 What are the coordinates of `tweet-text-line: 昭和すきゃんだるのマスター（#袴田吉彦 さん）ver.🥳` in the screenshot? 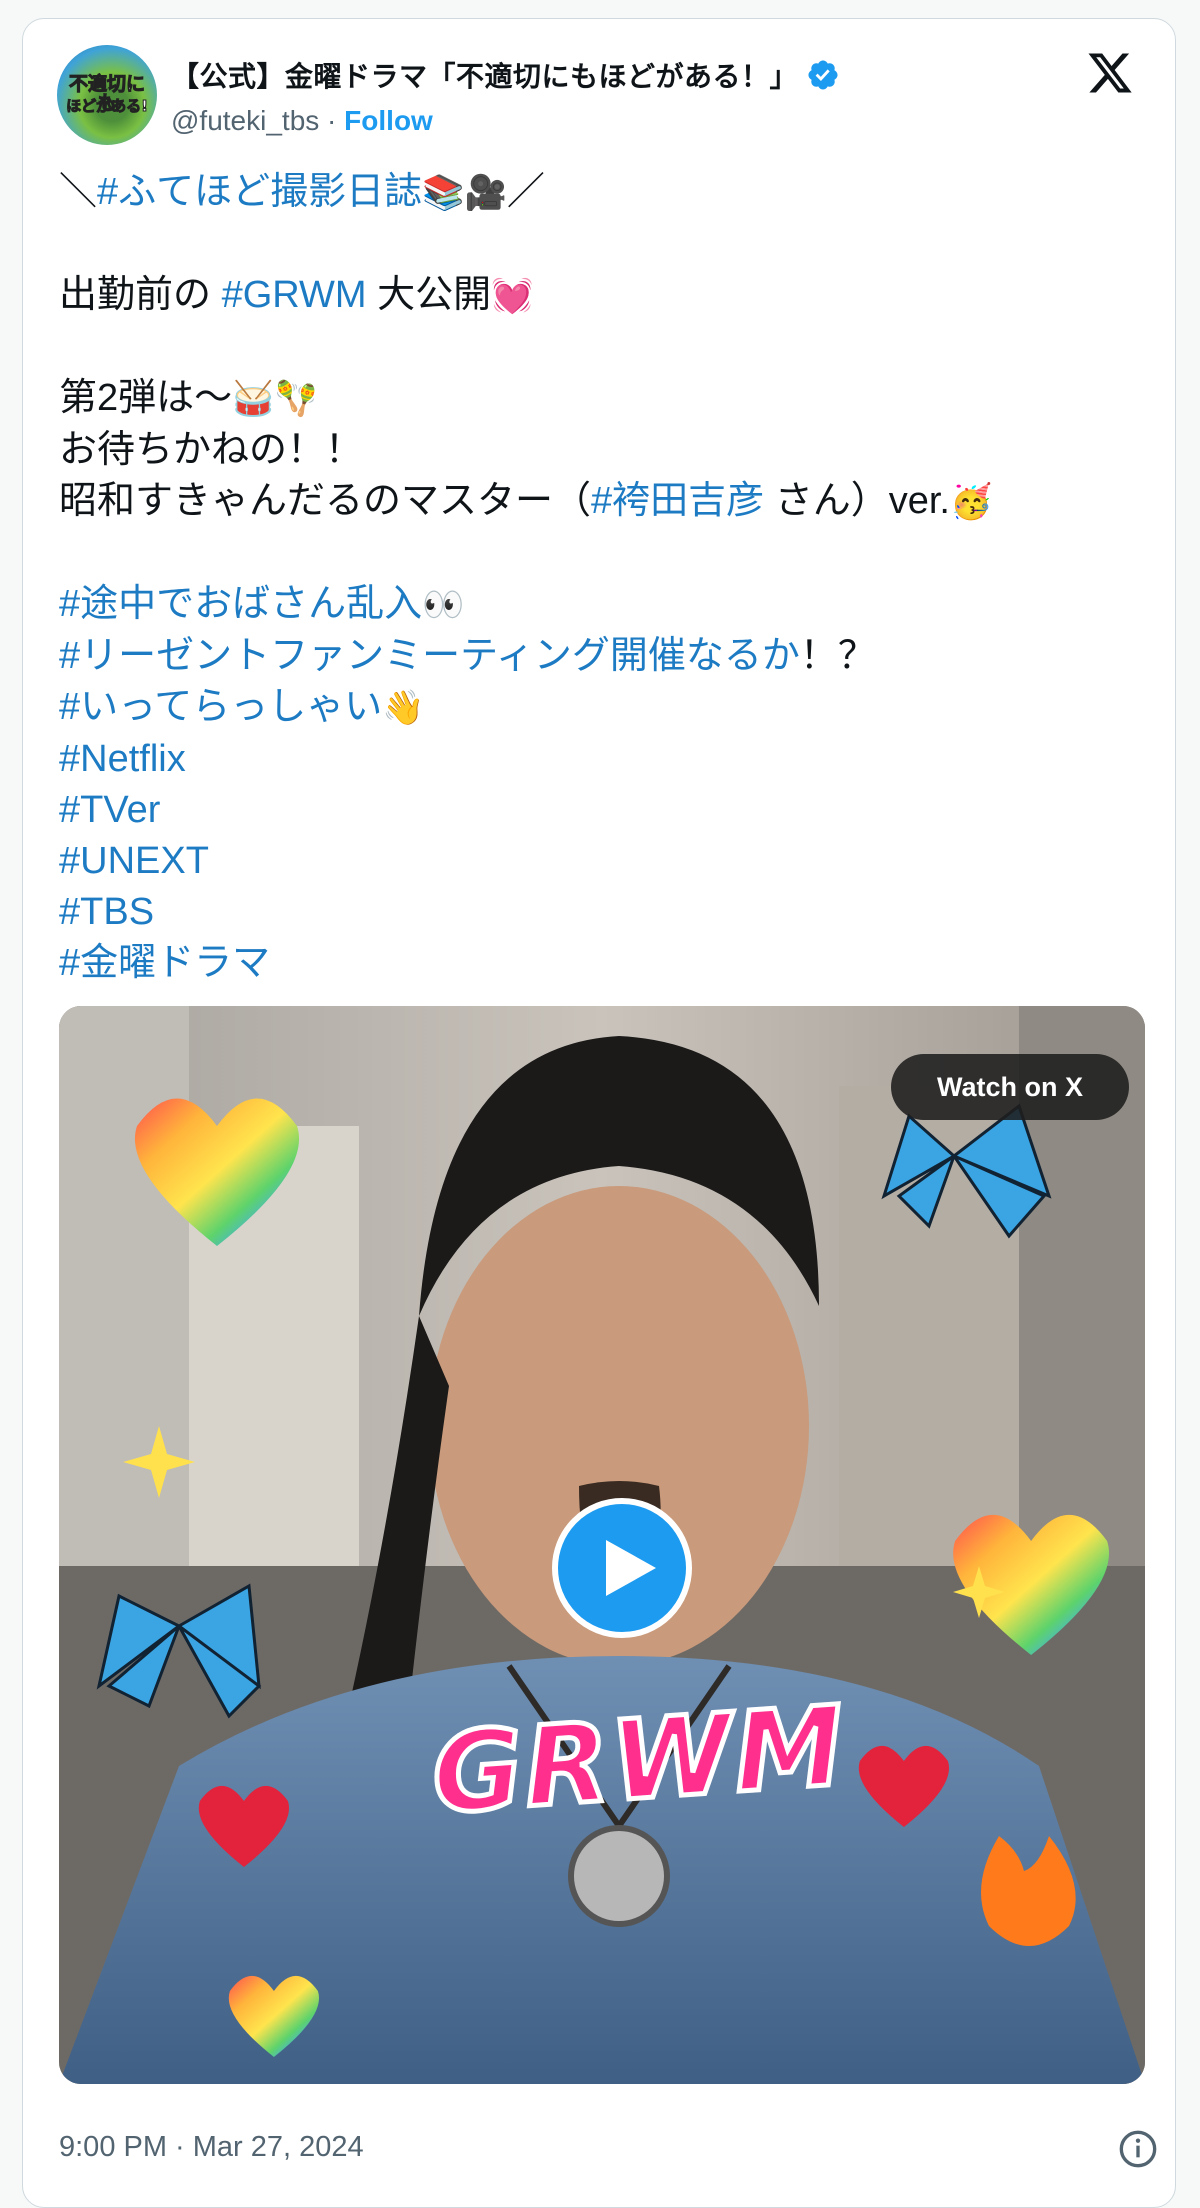 It's located at (604, 502).